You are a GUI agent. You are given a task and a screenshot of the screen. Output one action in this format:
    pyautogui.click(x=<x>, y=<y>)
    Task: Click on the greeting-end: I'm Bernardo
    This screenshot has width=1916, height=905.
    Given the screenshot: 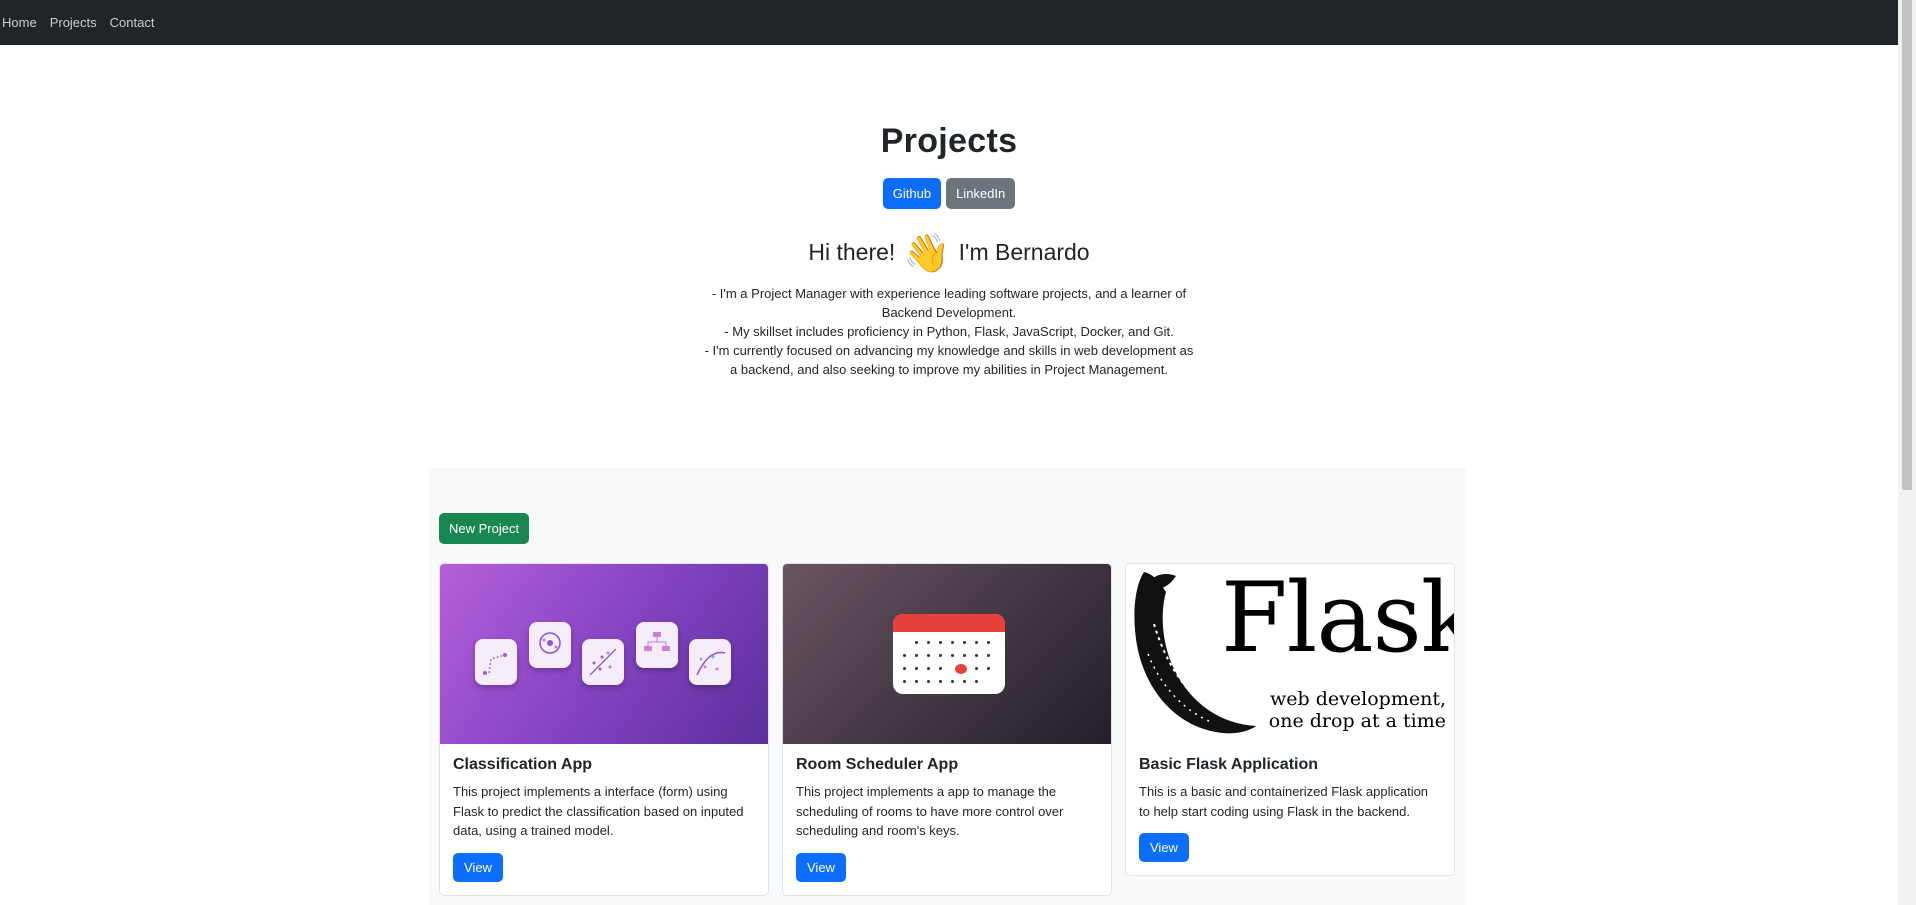 What is the action you would take?
    pyautogui.click(x=1024, y=252)
    